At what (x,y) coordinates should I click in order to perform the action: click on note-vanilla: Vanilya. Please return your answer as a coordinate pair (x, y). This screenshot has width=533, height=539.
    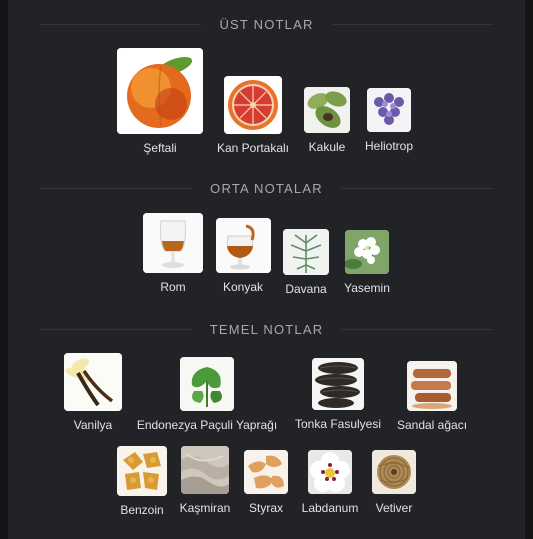
    Looking at the image, I should click on (93, 392).